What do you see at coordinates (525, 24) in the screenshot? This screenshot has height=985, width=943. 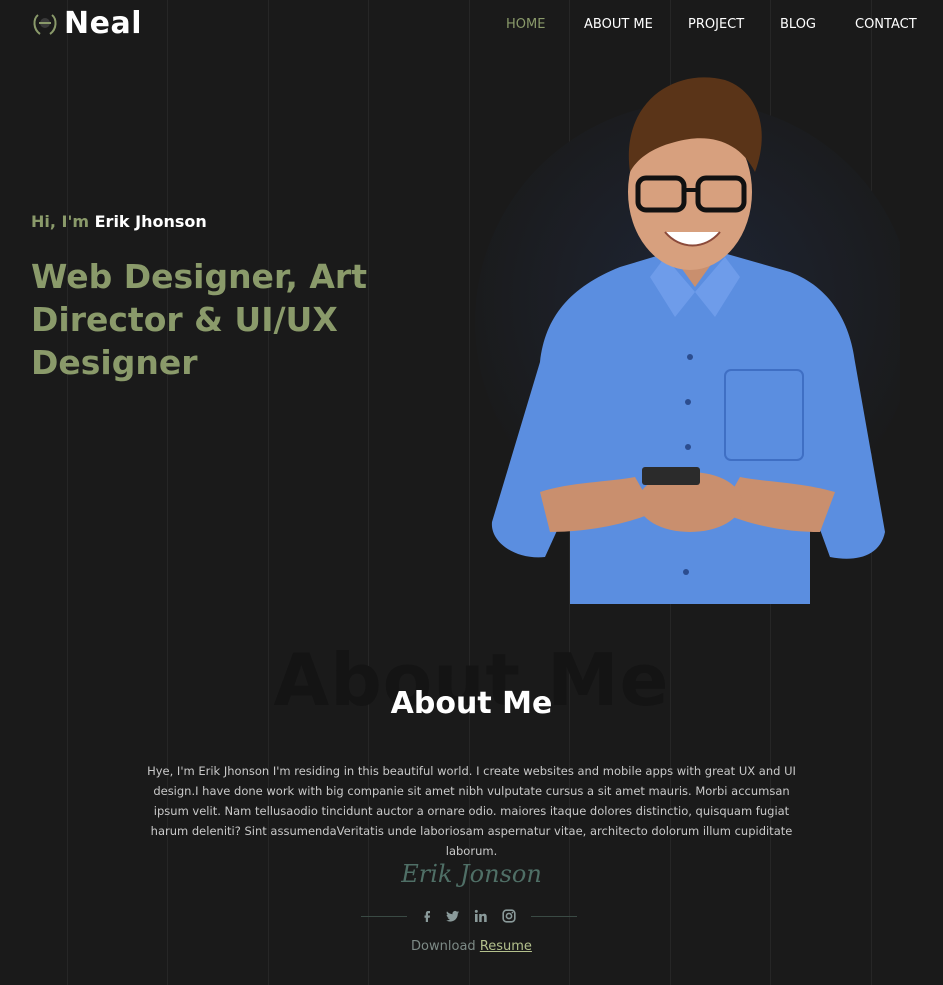 I see `nav-home: HOME` at bounding box center [525, 24].